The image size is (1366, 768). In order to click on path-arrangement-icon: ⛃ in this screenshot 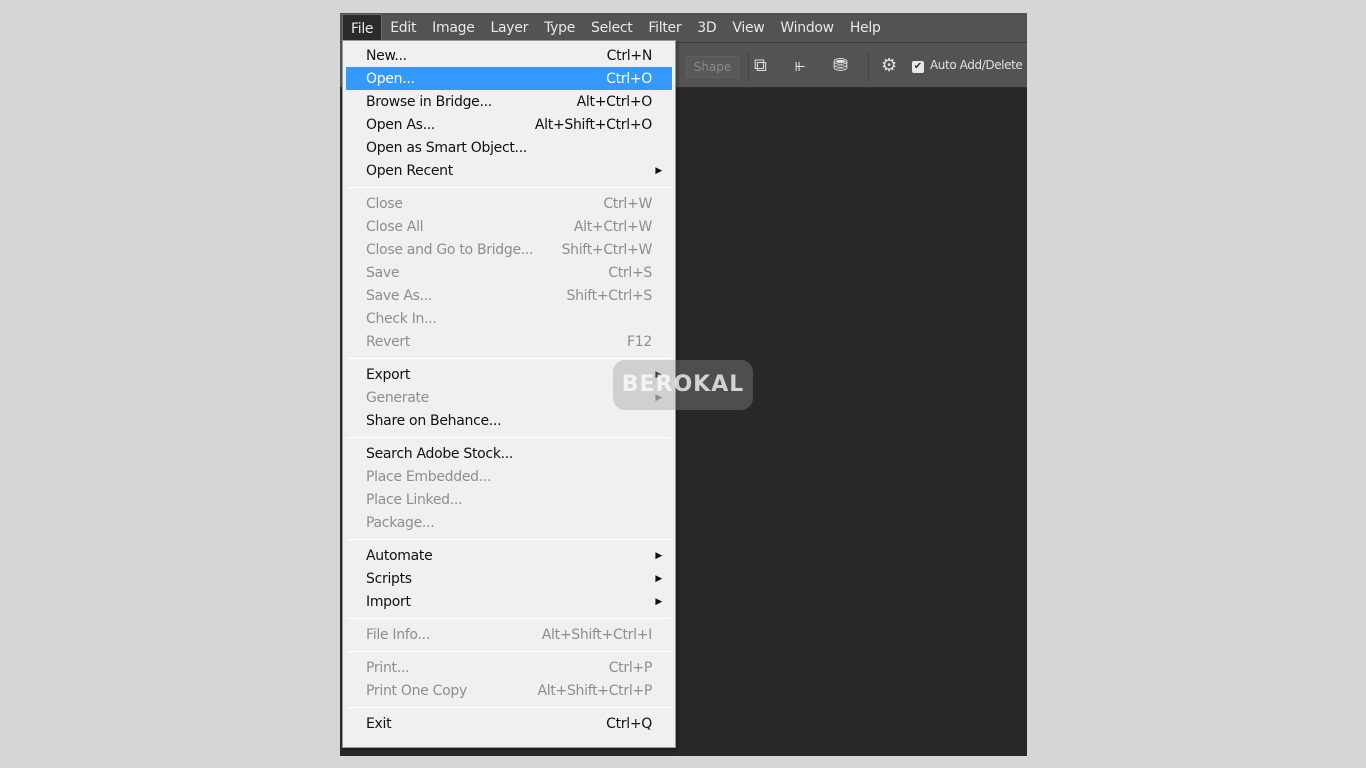, I will do `click(840, 66)`.